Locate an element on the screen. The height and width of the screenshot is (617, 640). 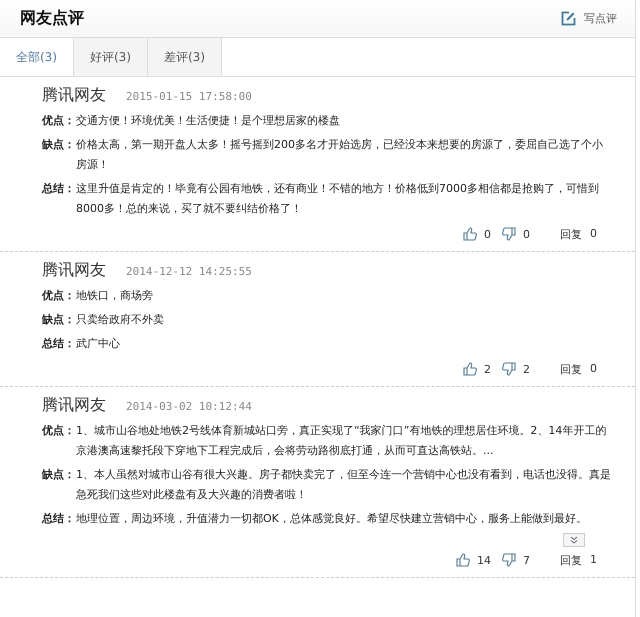
dislike-button: 0 is located at coordinates (515, 234).